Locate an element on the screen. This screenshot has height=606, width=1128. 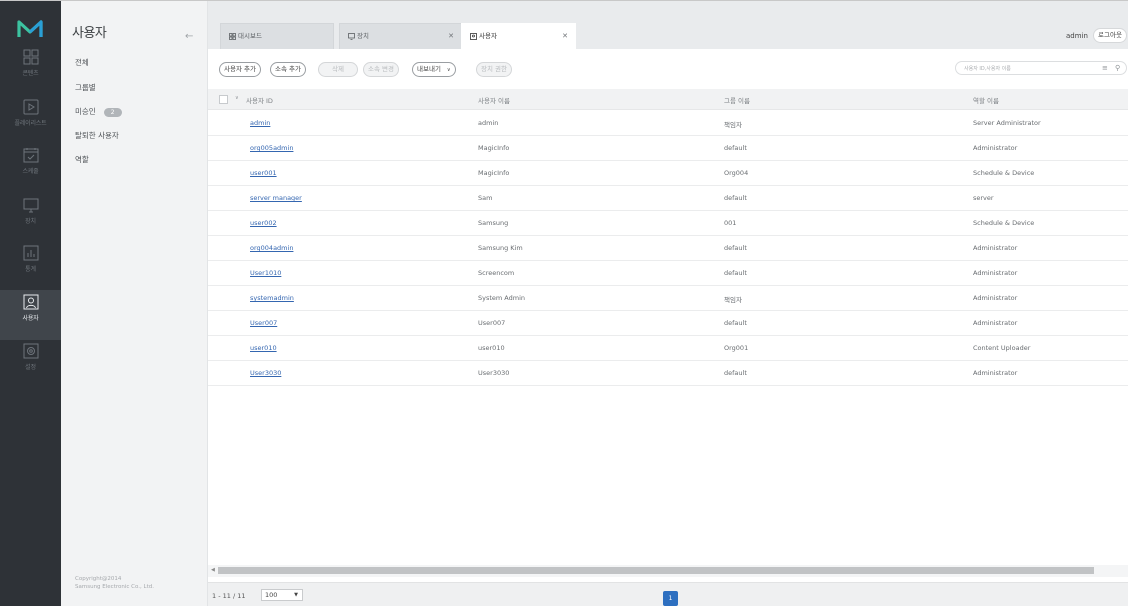
tab-dashboard: 대시보드 is located at coordinates (277, 36).